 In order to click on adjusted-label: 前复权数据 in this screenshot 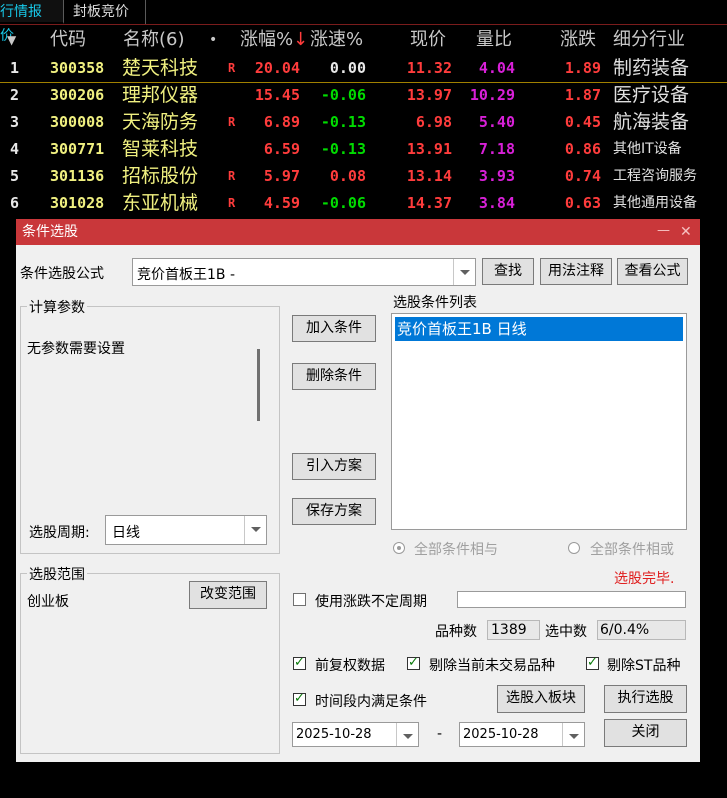, I will do `click(350, 666)`.